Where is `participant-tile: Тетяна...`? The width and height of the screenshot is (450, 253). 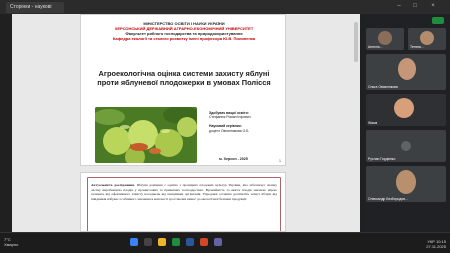 participant-tile: Тетяна... is located at coordinates (427, 39).